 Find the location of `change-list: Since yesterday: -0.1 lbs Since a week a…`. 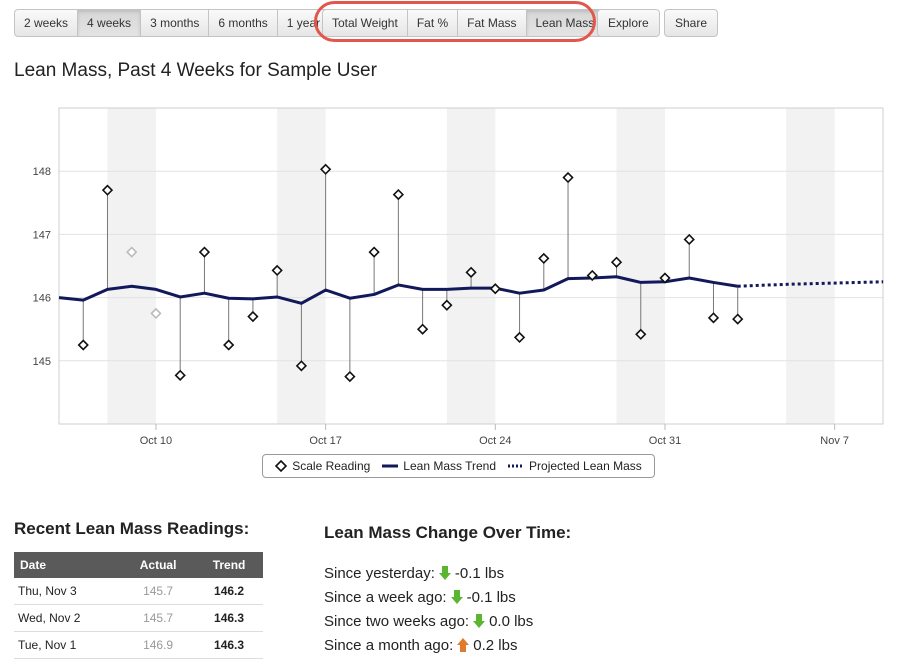

change-list: Since yesterday: -0.1 lbs Since a week a… is located at coordinates (428, 609).